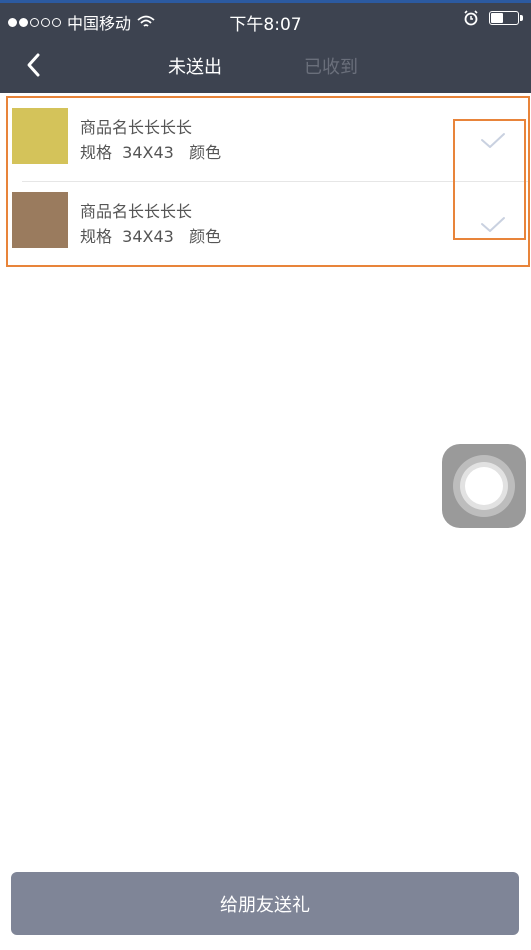 The image size is (531, 950). I want to click on status-right, so click(493, 18).